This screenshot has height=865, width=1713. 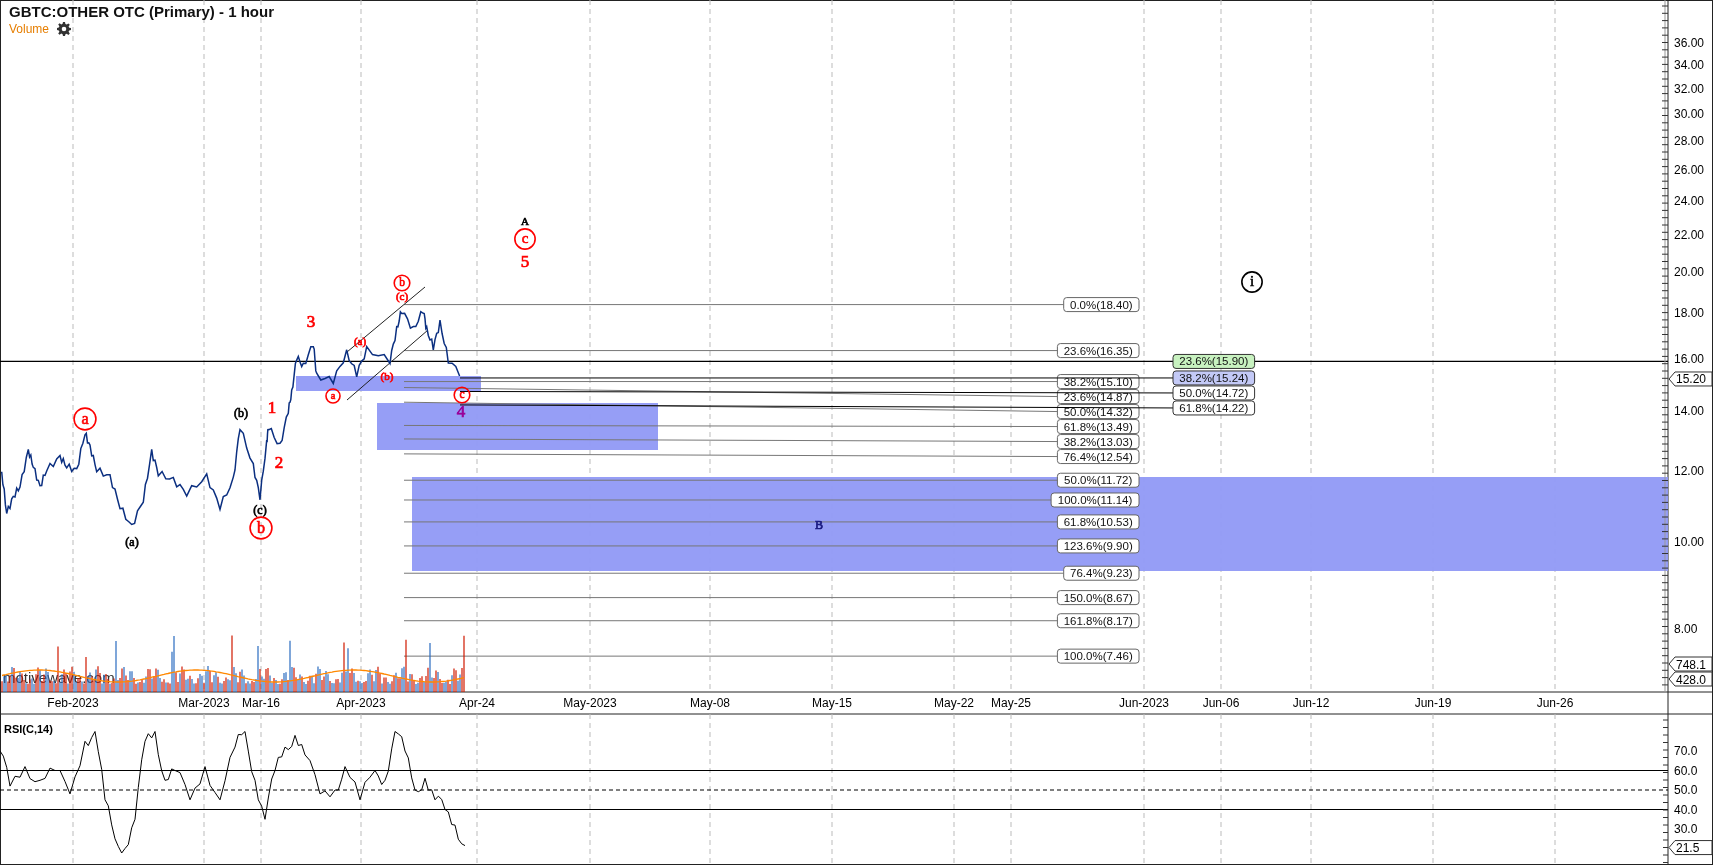 What do you see at coordinates (1689, 235) in the screenshot?
I see `price-tick-label: 22.00` at bounding box center [1689, 235].